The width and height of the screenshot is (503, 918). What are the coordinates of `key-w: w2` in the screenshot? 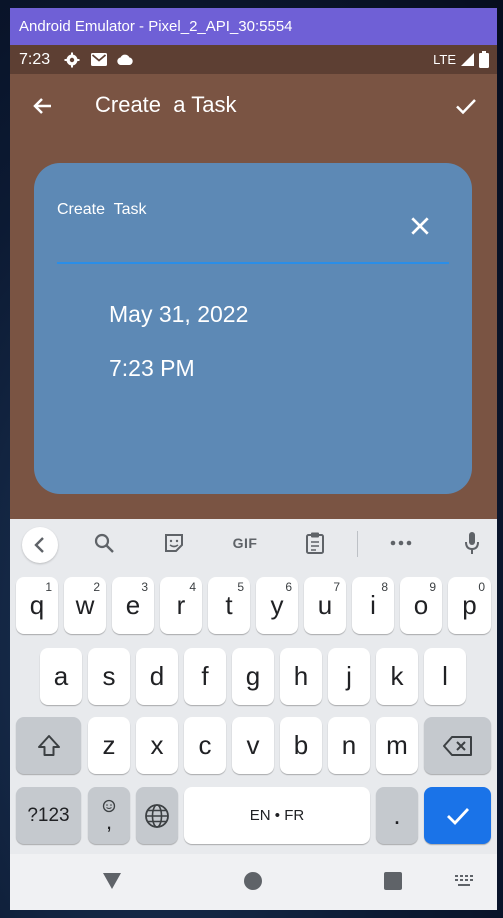 It's located at (85, 605).